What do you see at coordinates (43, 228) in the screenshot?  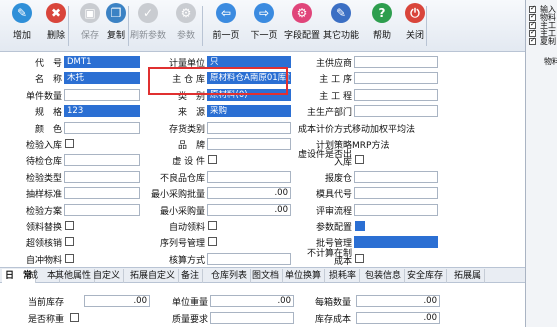 I see `left-field-label: 领料替换` at bounding box center [43, 228].